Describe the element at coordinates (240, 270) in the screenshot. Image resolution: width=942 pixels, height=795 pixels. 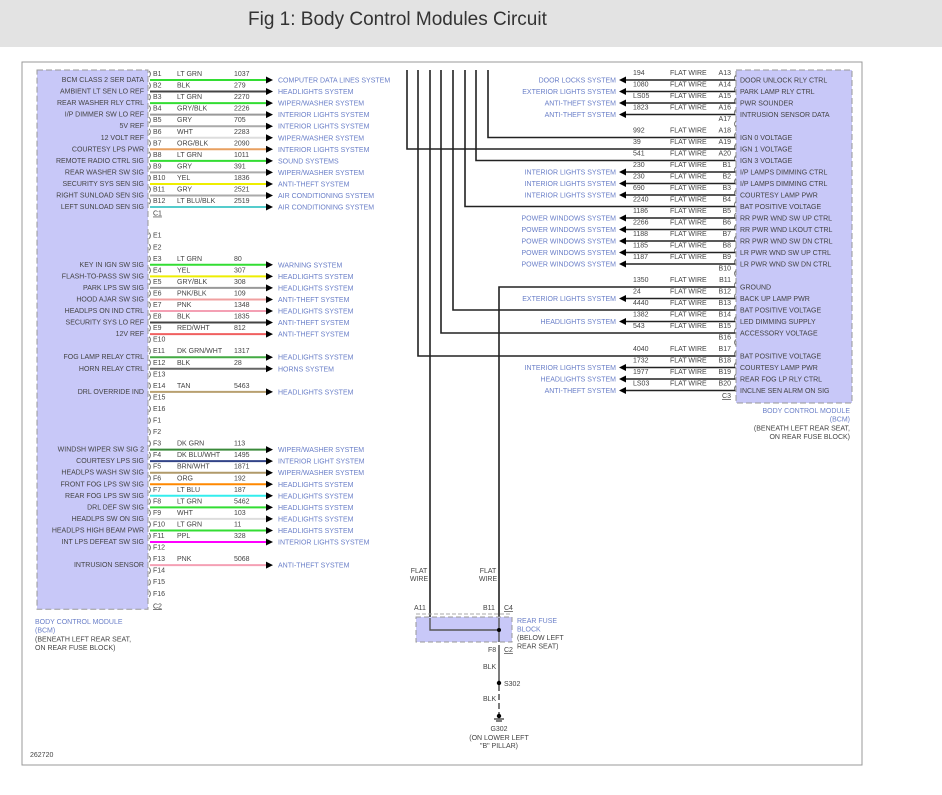
I see `circuit-number: 307` at that location.